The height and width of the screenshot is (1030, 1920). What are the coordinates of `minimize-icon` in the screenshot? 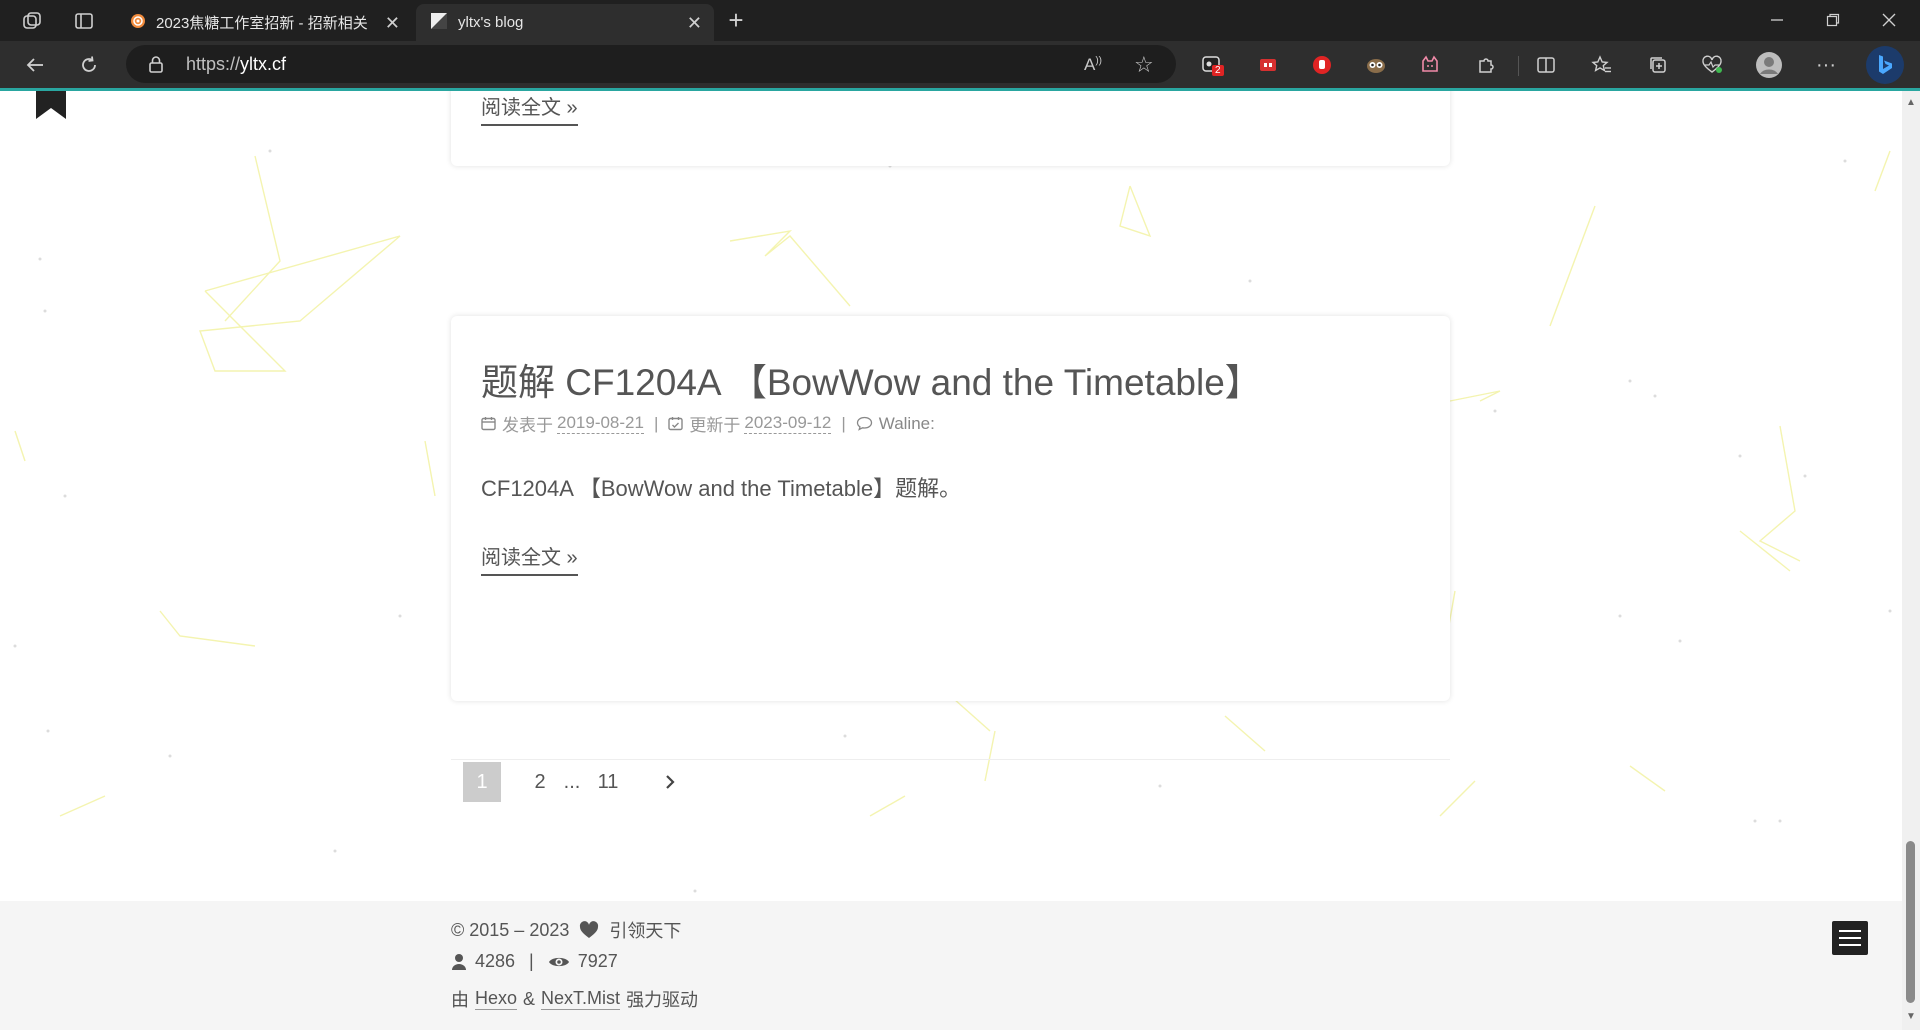 It's located at (1777, 20).